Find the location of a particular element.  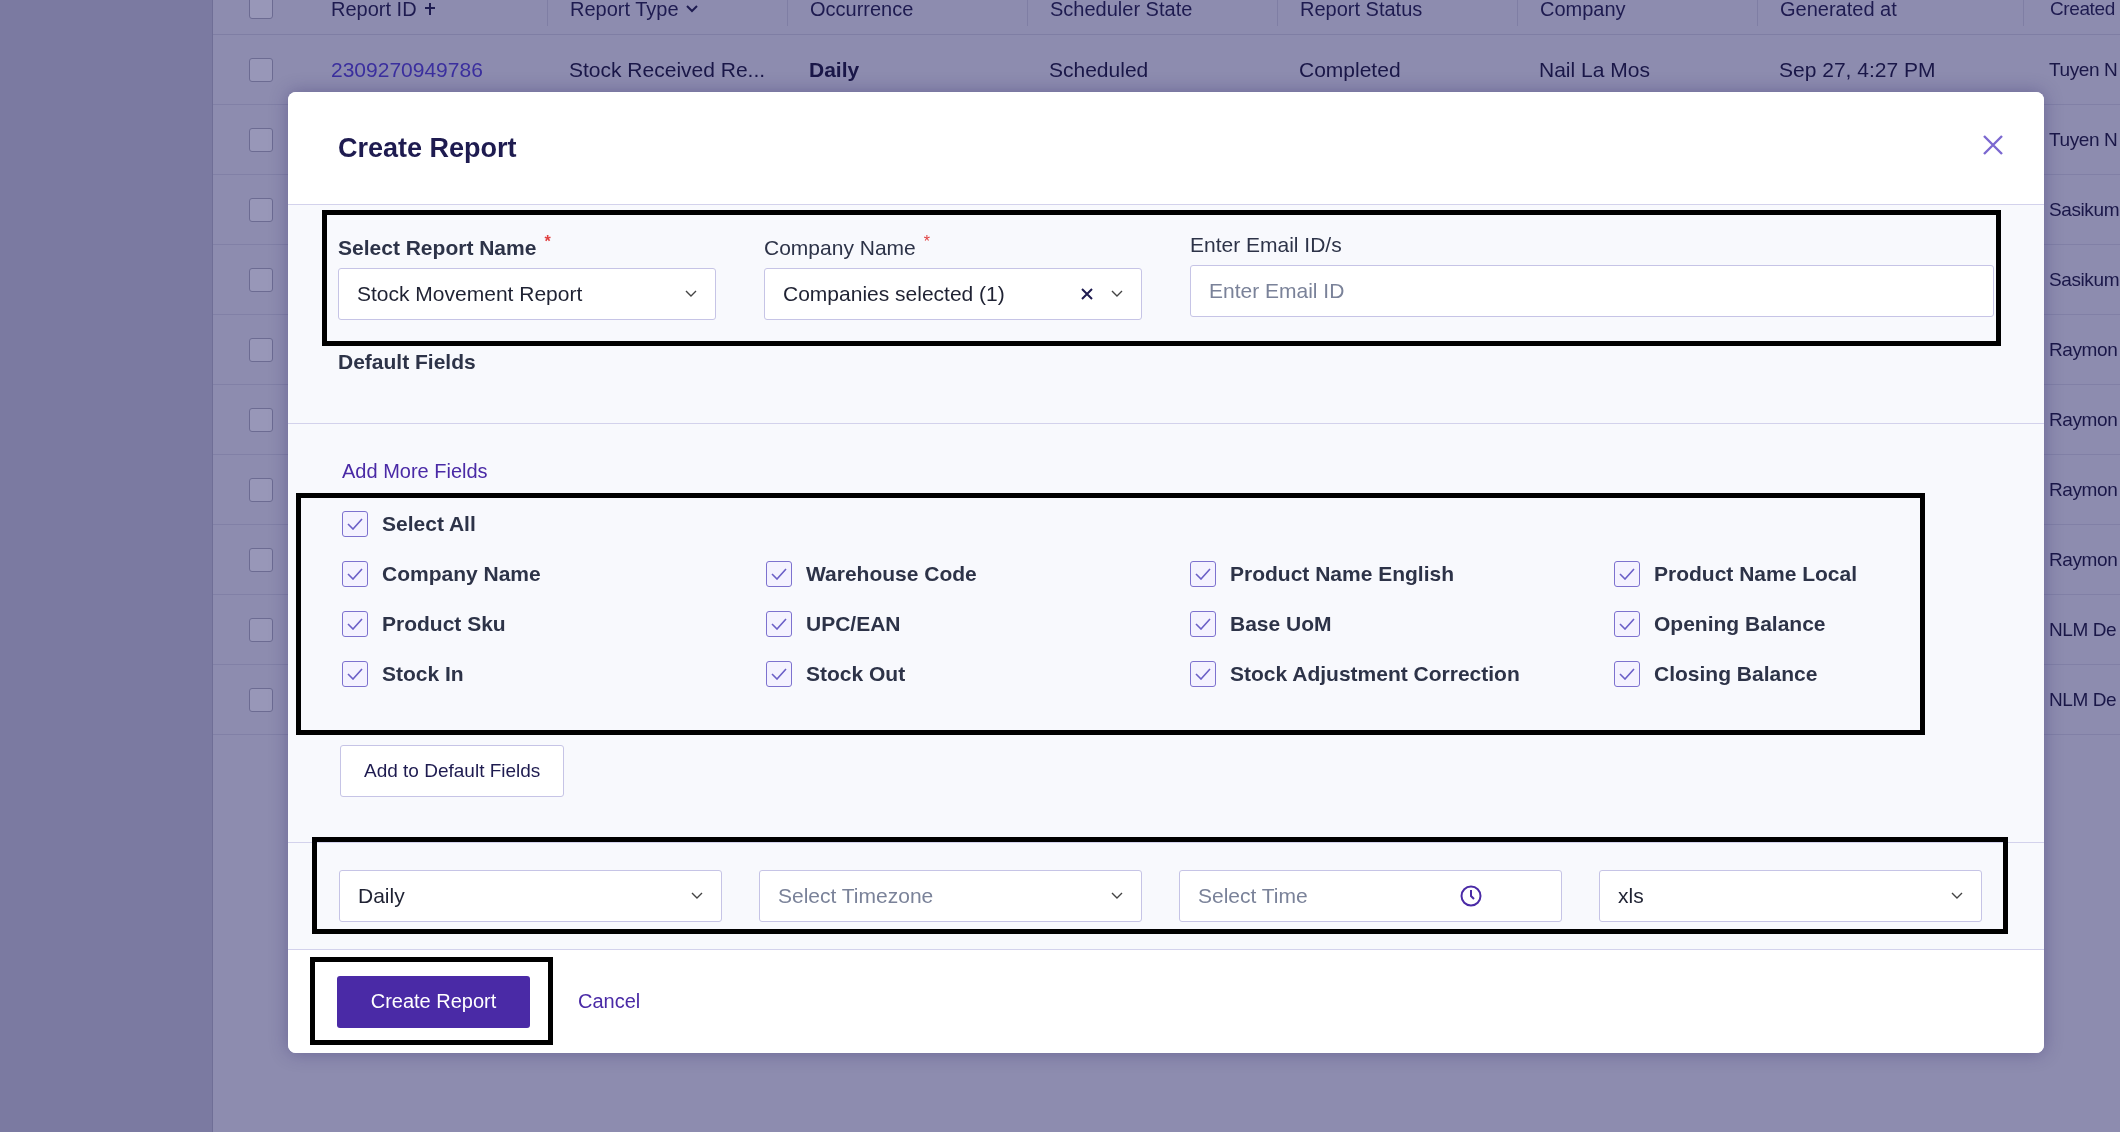

table-cell: Nail La Mos is located at coordinates (1594, 69).